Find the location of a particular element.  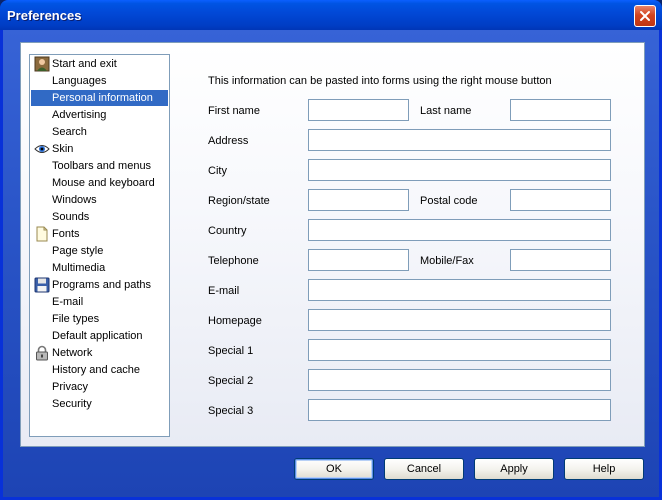

tree-item-toolbars-and-menus: Toolbars and menus is located at coordinates (99, 166).